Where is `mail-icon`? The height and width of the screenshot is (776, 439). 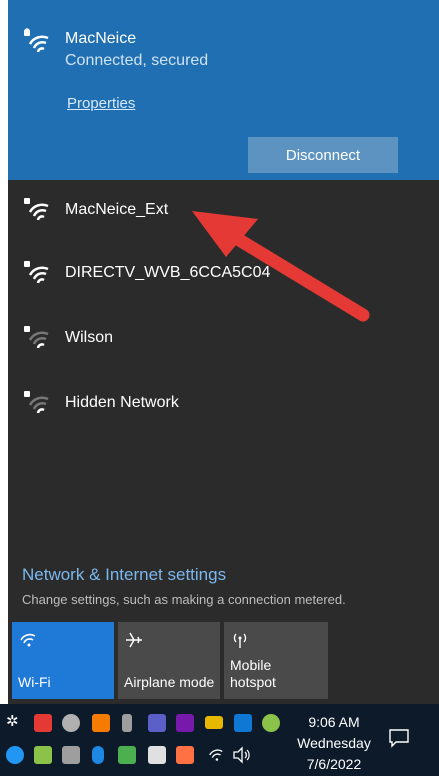 mail-icon is located at coordinates (214, 722).